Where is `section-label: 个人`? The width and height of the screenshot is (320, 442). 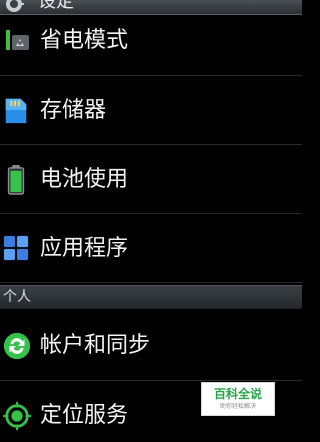 section-label: 个人 is located at coordinates (17, 297).